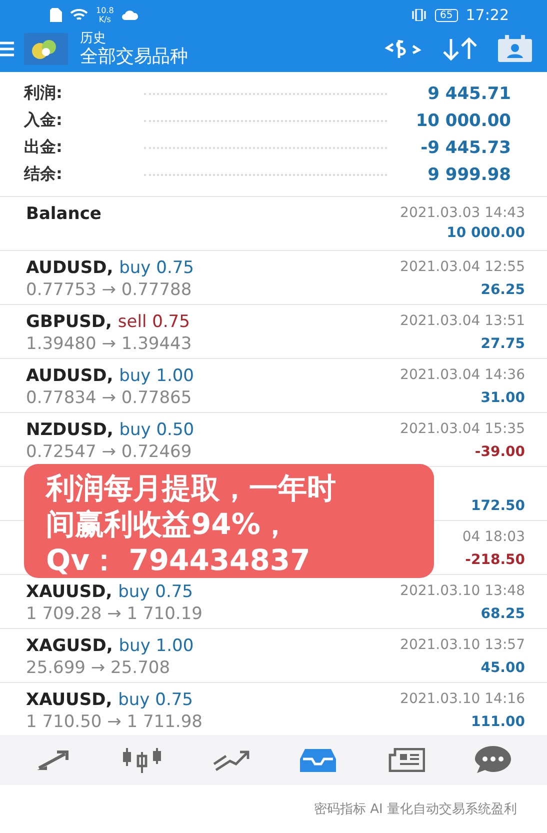 This screenshot has width=547, height=833. What do you see at coordinates (130, 15) in the screenshot?
I see `cloud-icon` at bounding box center [130, 15].